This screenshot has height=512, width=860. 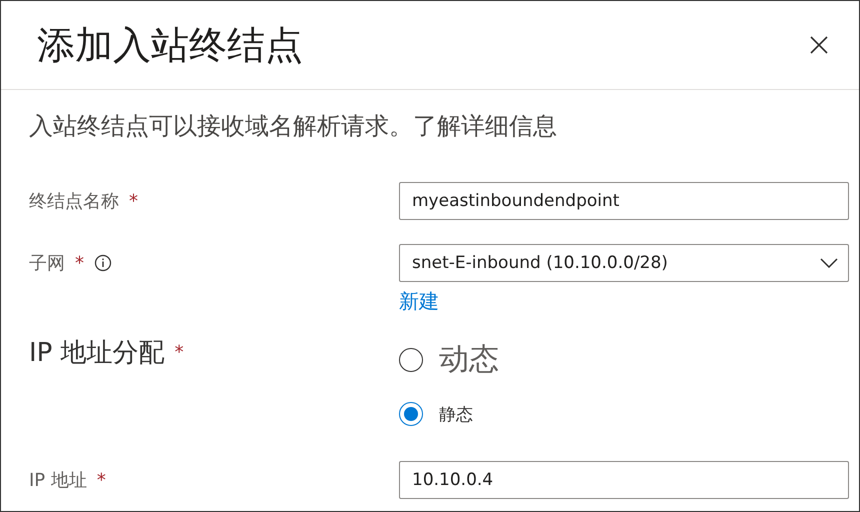 I want to click on text-field: 10.10.0.4, so click(x=624, y=480).